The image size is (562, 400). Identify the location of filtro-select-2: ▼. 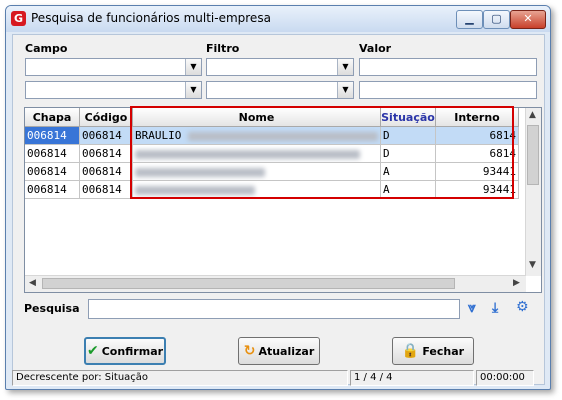
(280, 90).